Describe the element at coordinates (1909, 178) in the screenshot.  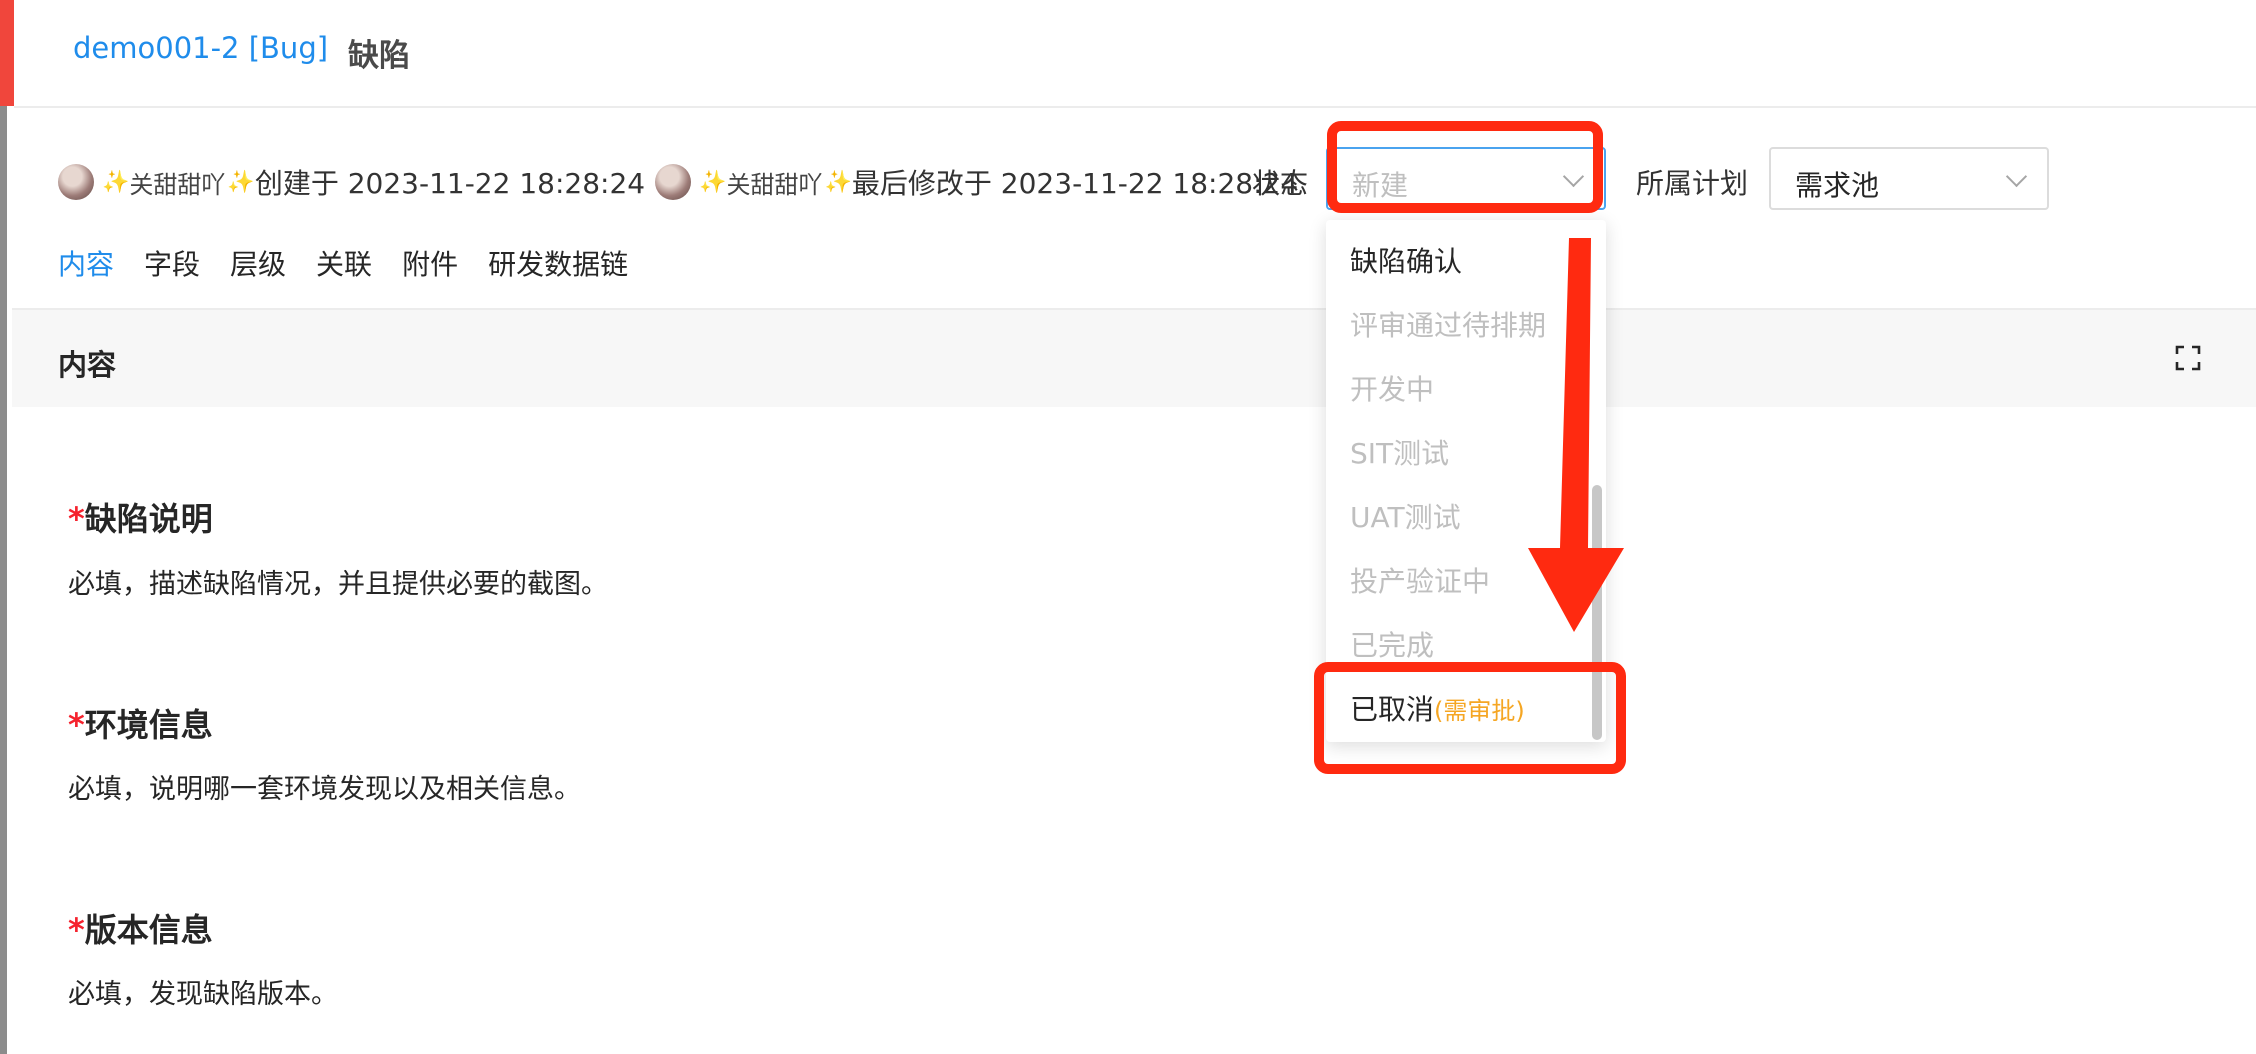
I see `plan-select: 需求池` at that location.